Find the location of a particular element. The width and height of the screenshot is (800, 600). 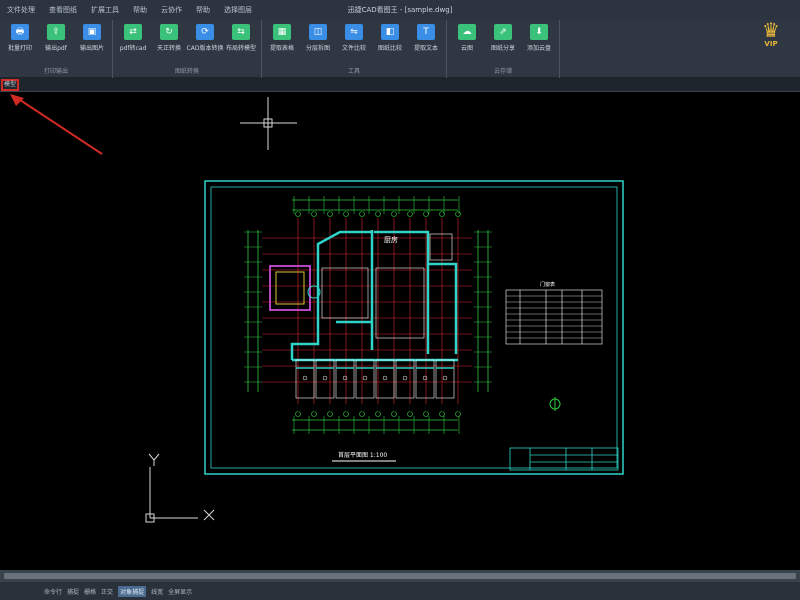

menu-file: 文件处理 is located at coordinates (21, 10).